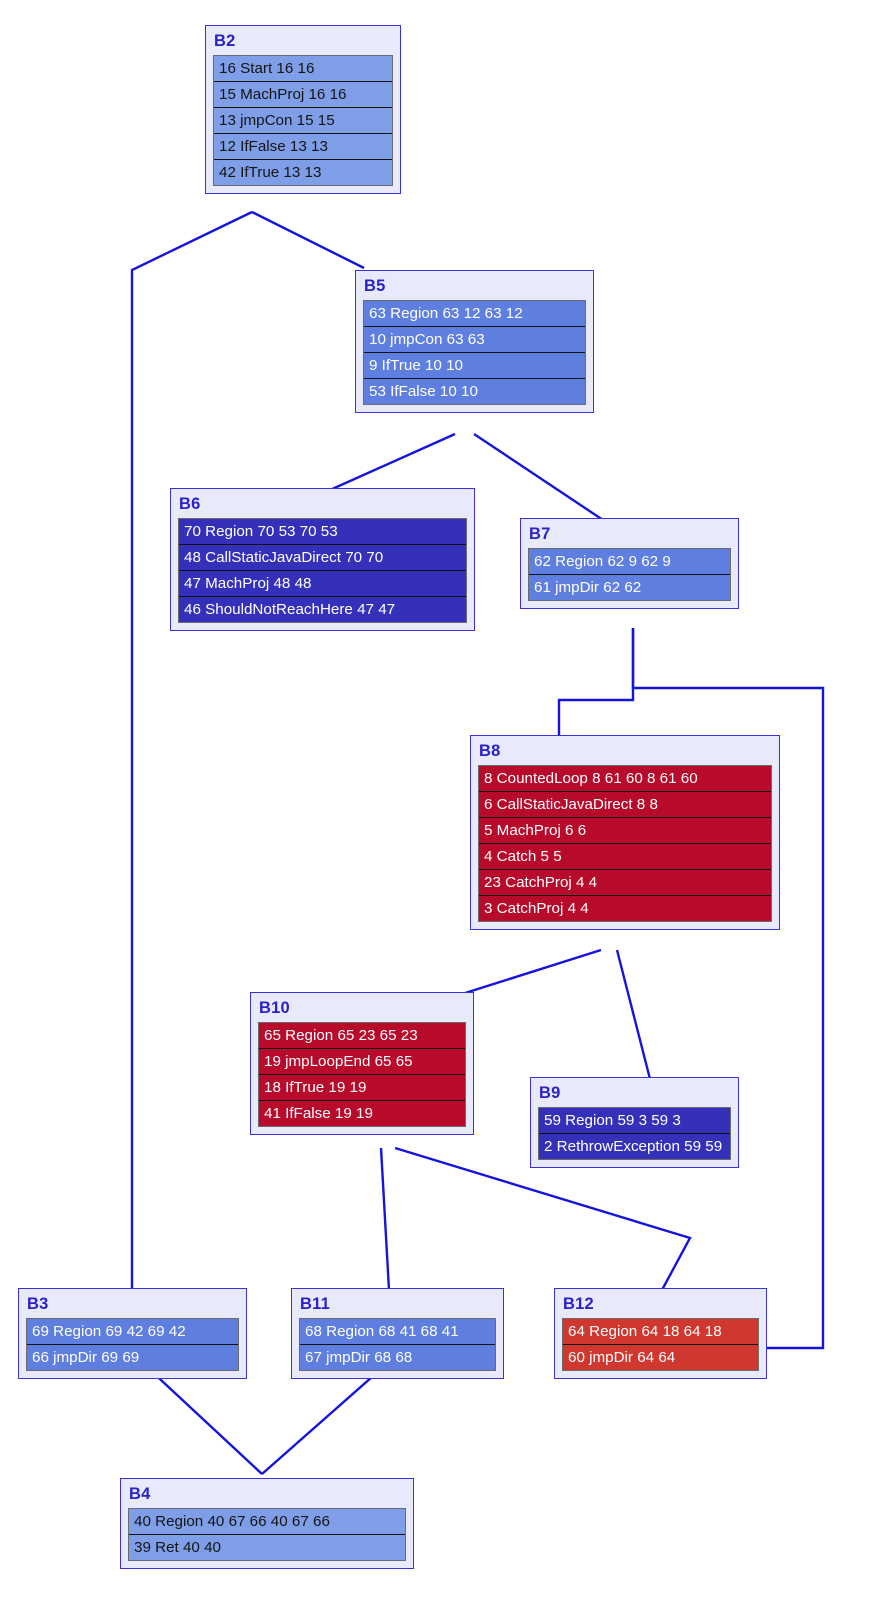  I want to click on node-row: 68 Region 68 41 68 41, so click(397, 1332).